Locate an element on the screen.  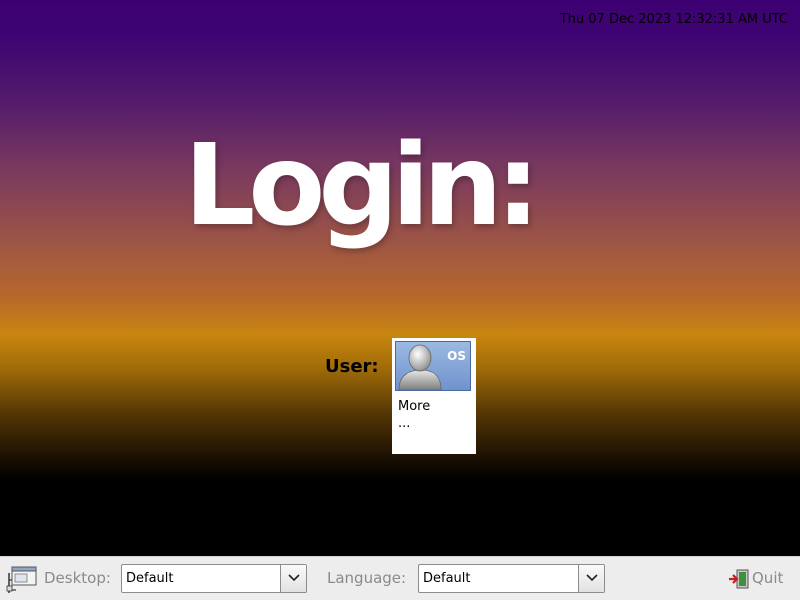
desktop-label: Desktop: is located at coordinates (77, 578).